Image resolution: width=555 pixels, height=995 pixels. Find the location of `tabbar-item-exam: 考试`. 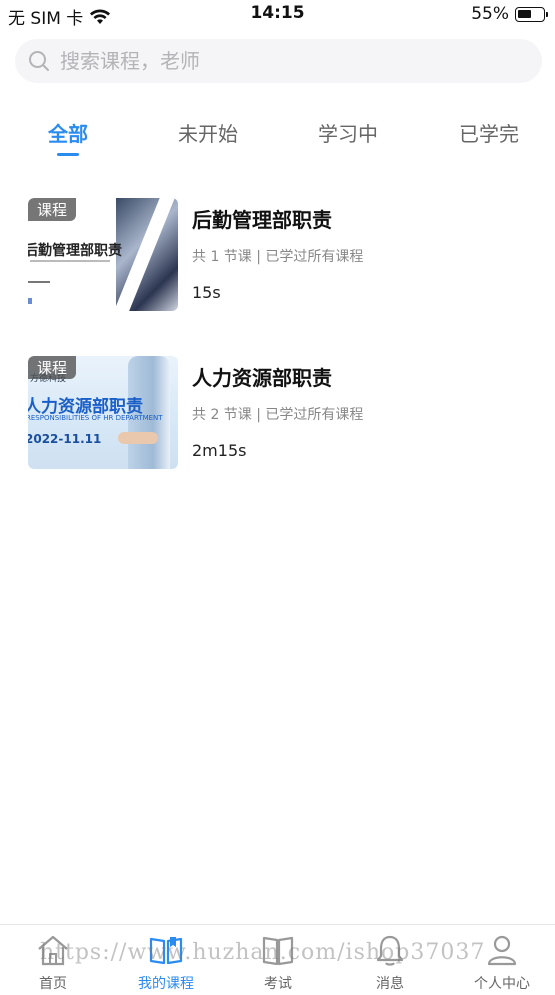

tabbar-item-exam: 考试 is located at coordinates (278, 963).